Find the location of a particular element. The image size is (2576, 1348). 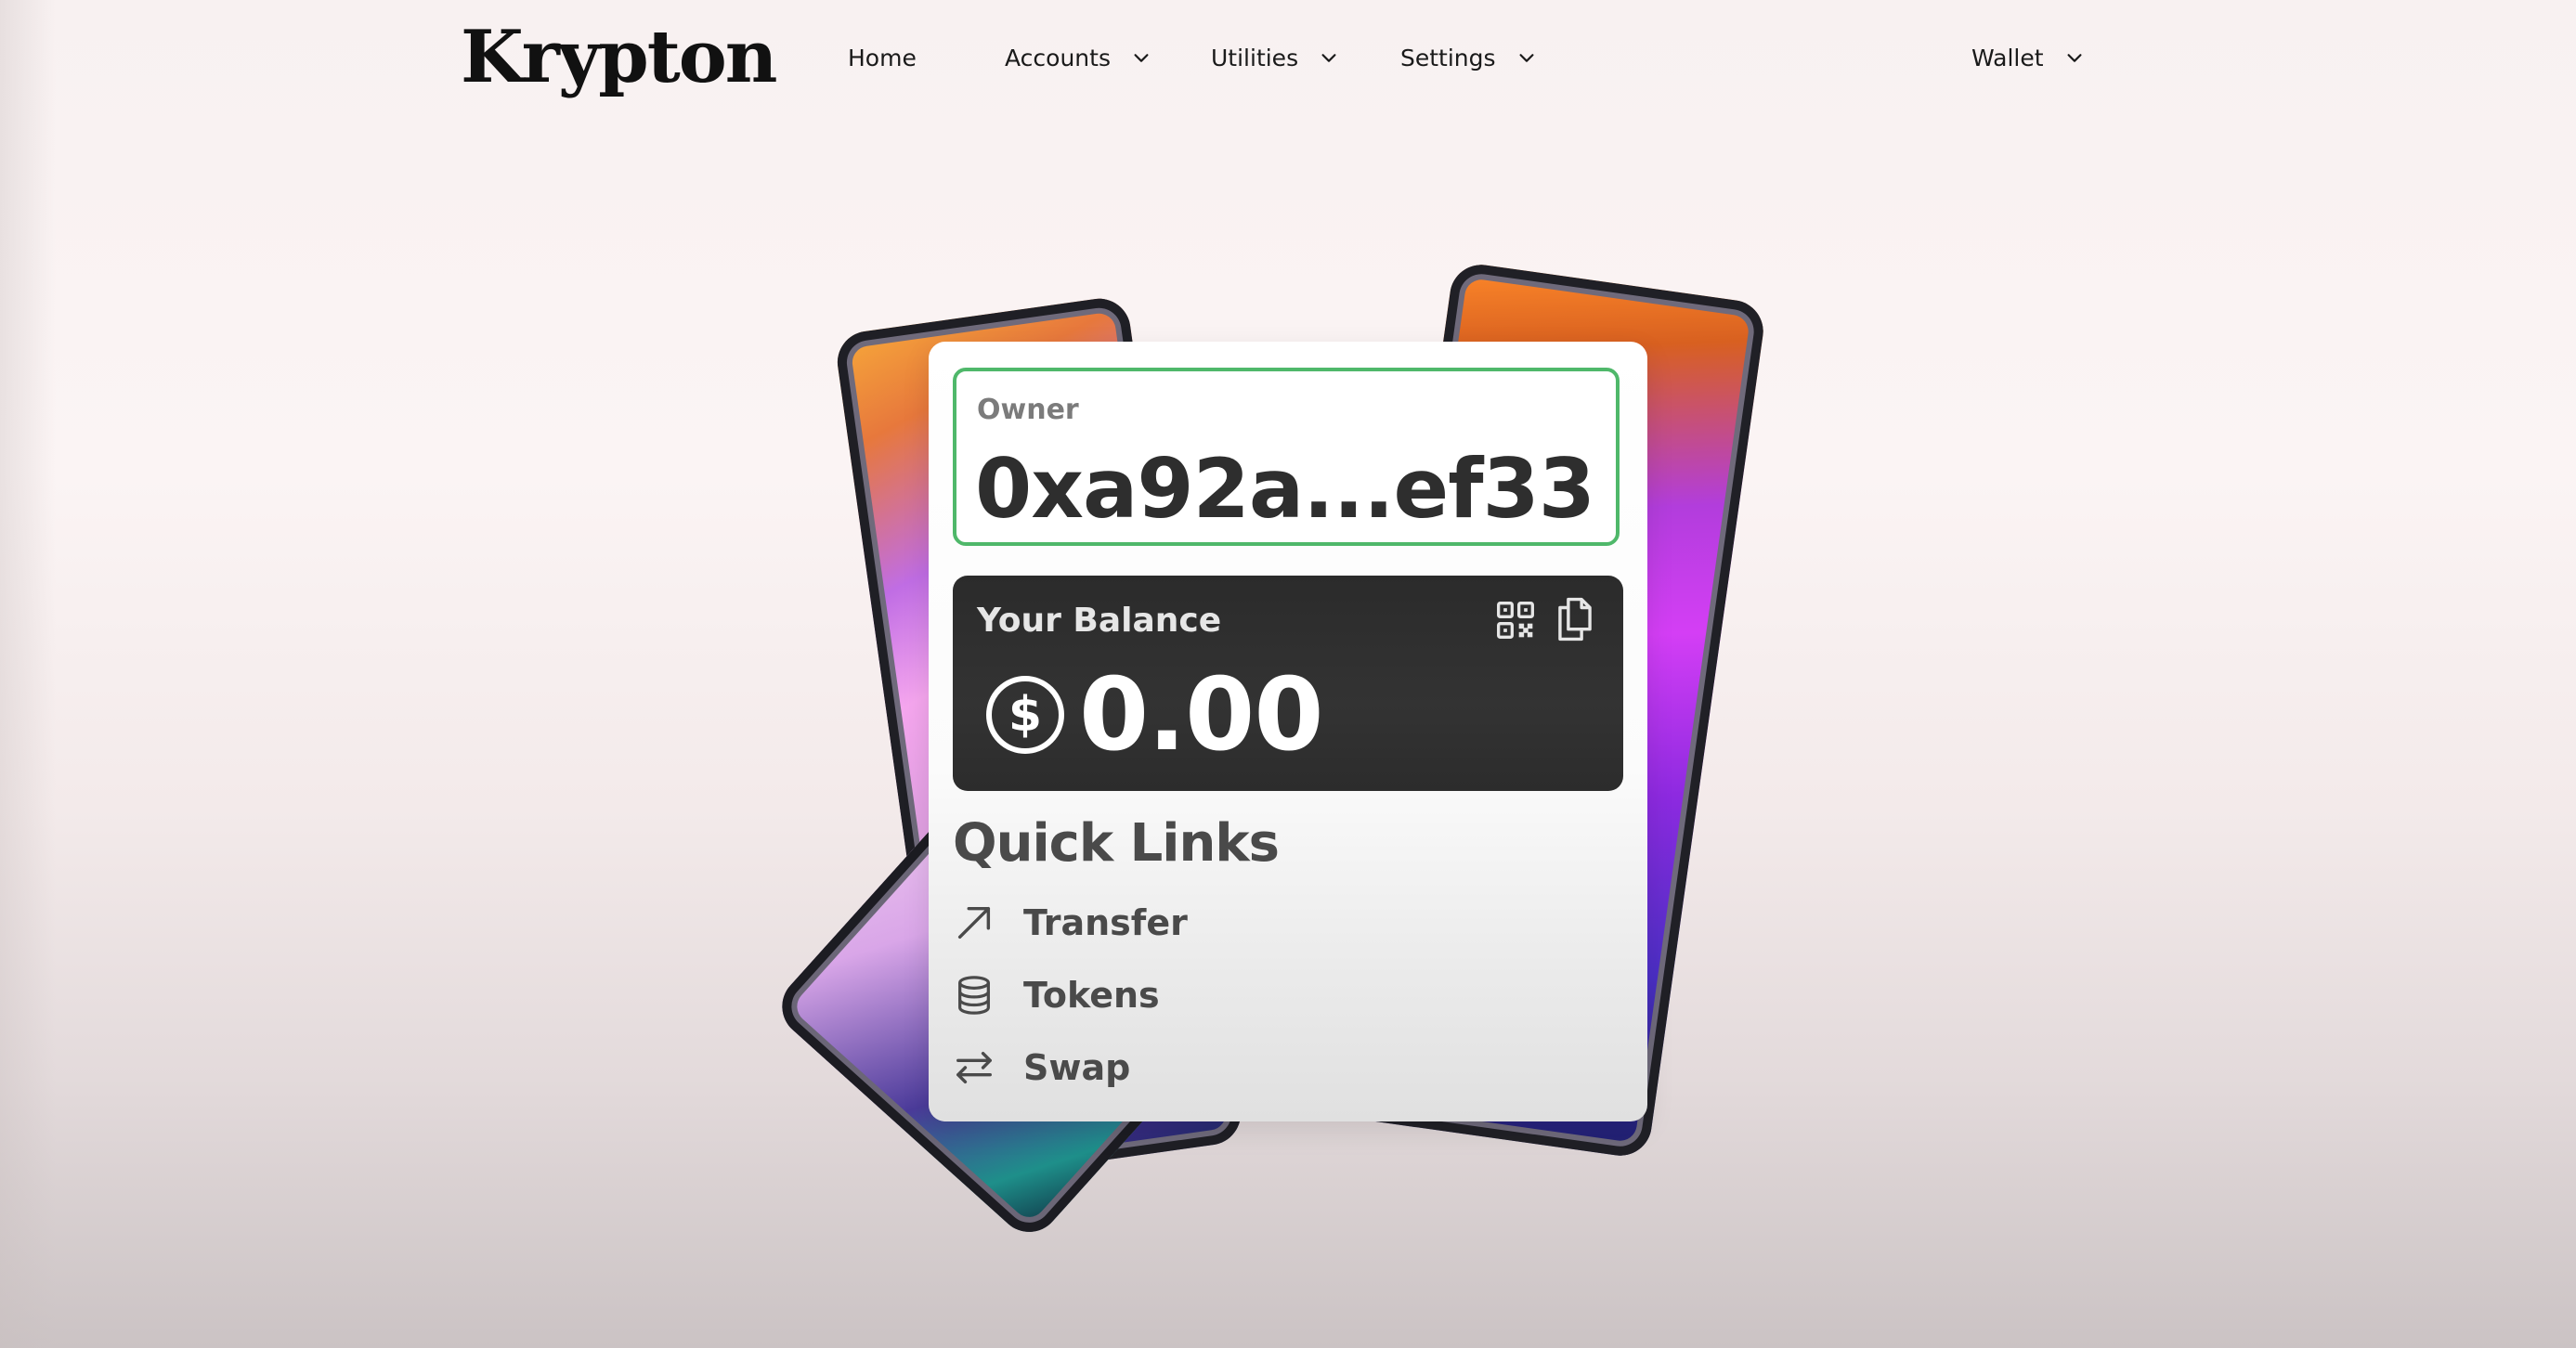

dollar-circle-icon: $ is located at coordinates (1025, 715).